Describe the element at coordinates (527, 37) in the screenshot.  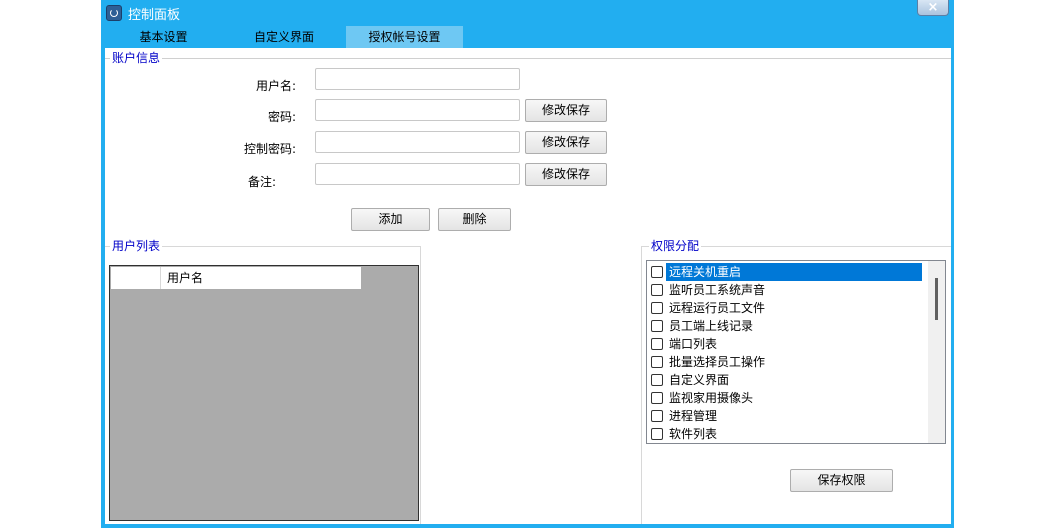
I see `tab-bar: 基本设置 自定义界面 授权帐号设置` at that location.